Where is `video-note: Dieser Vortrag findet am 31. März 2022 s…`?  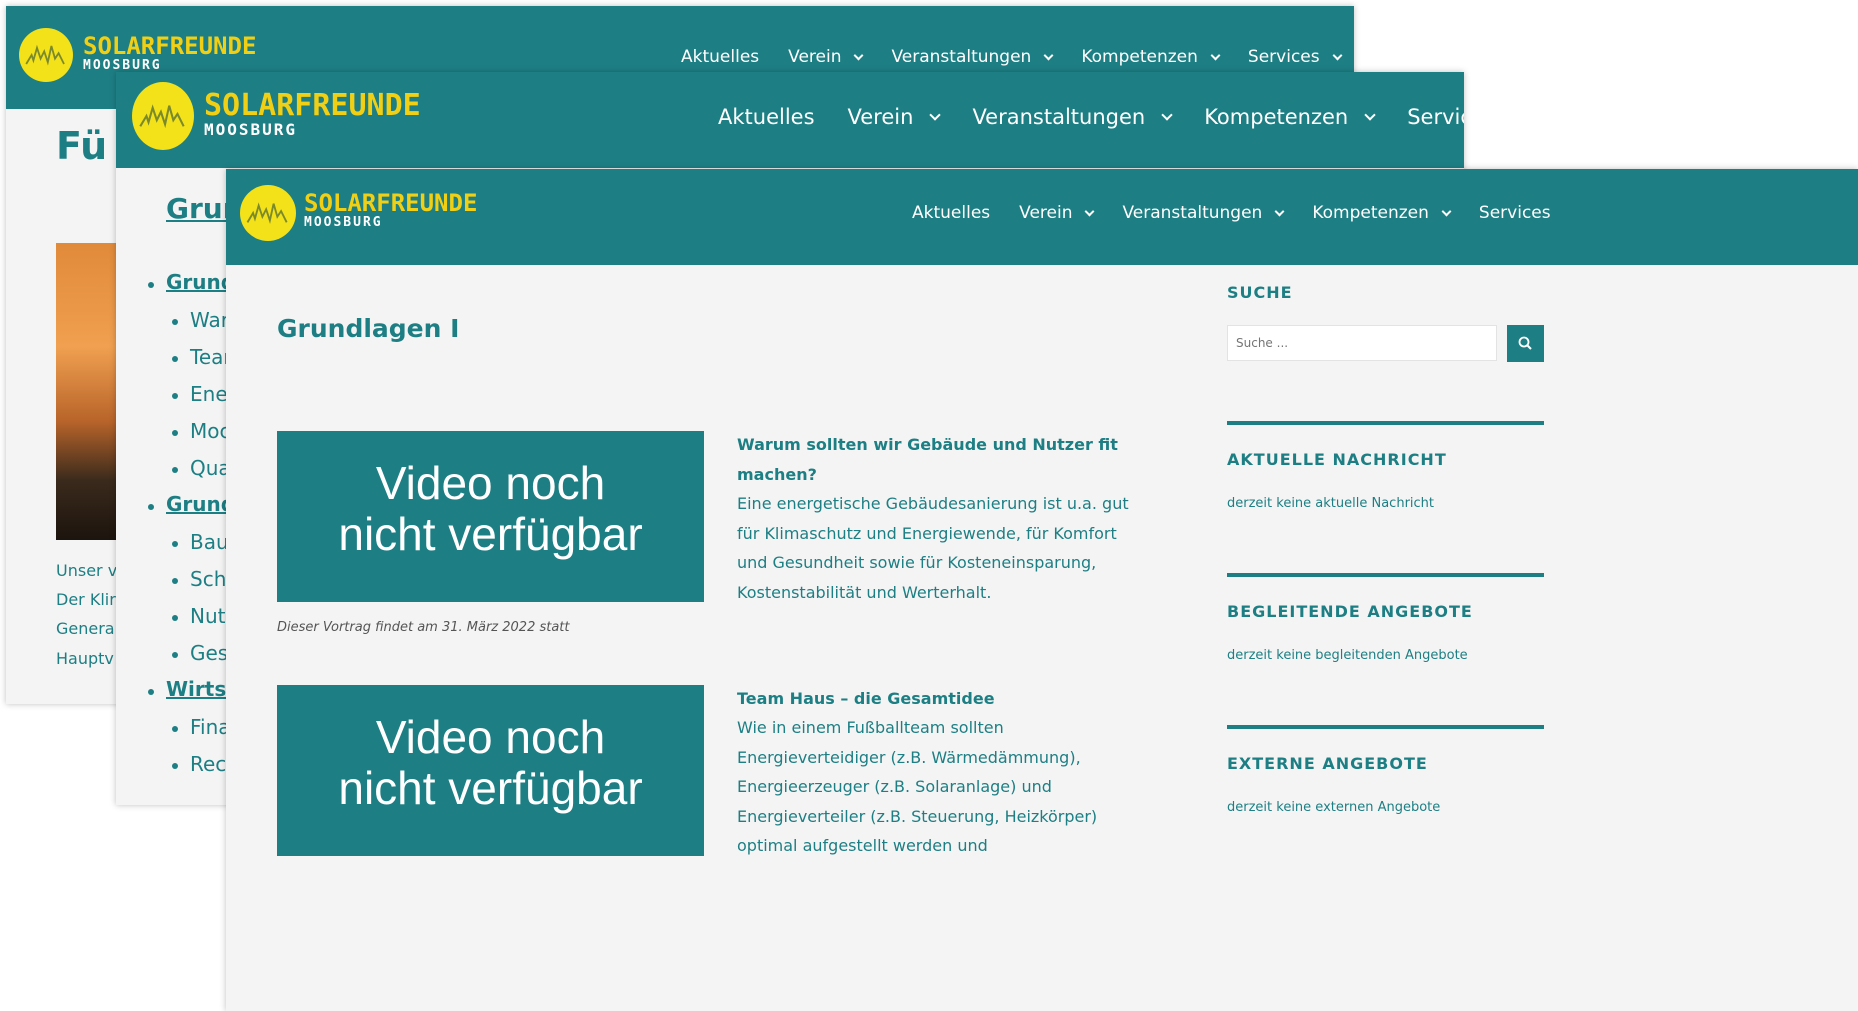 video-note: Dieser Vortrag findet am 31. März 2022 s… is located at coordinates (423, 627).